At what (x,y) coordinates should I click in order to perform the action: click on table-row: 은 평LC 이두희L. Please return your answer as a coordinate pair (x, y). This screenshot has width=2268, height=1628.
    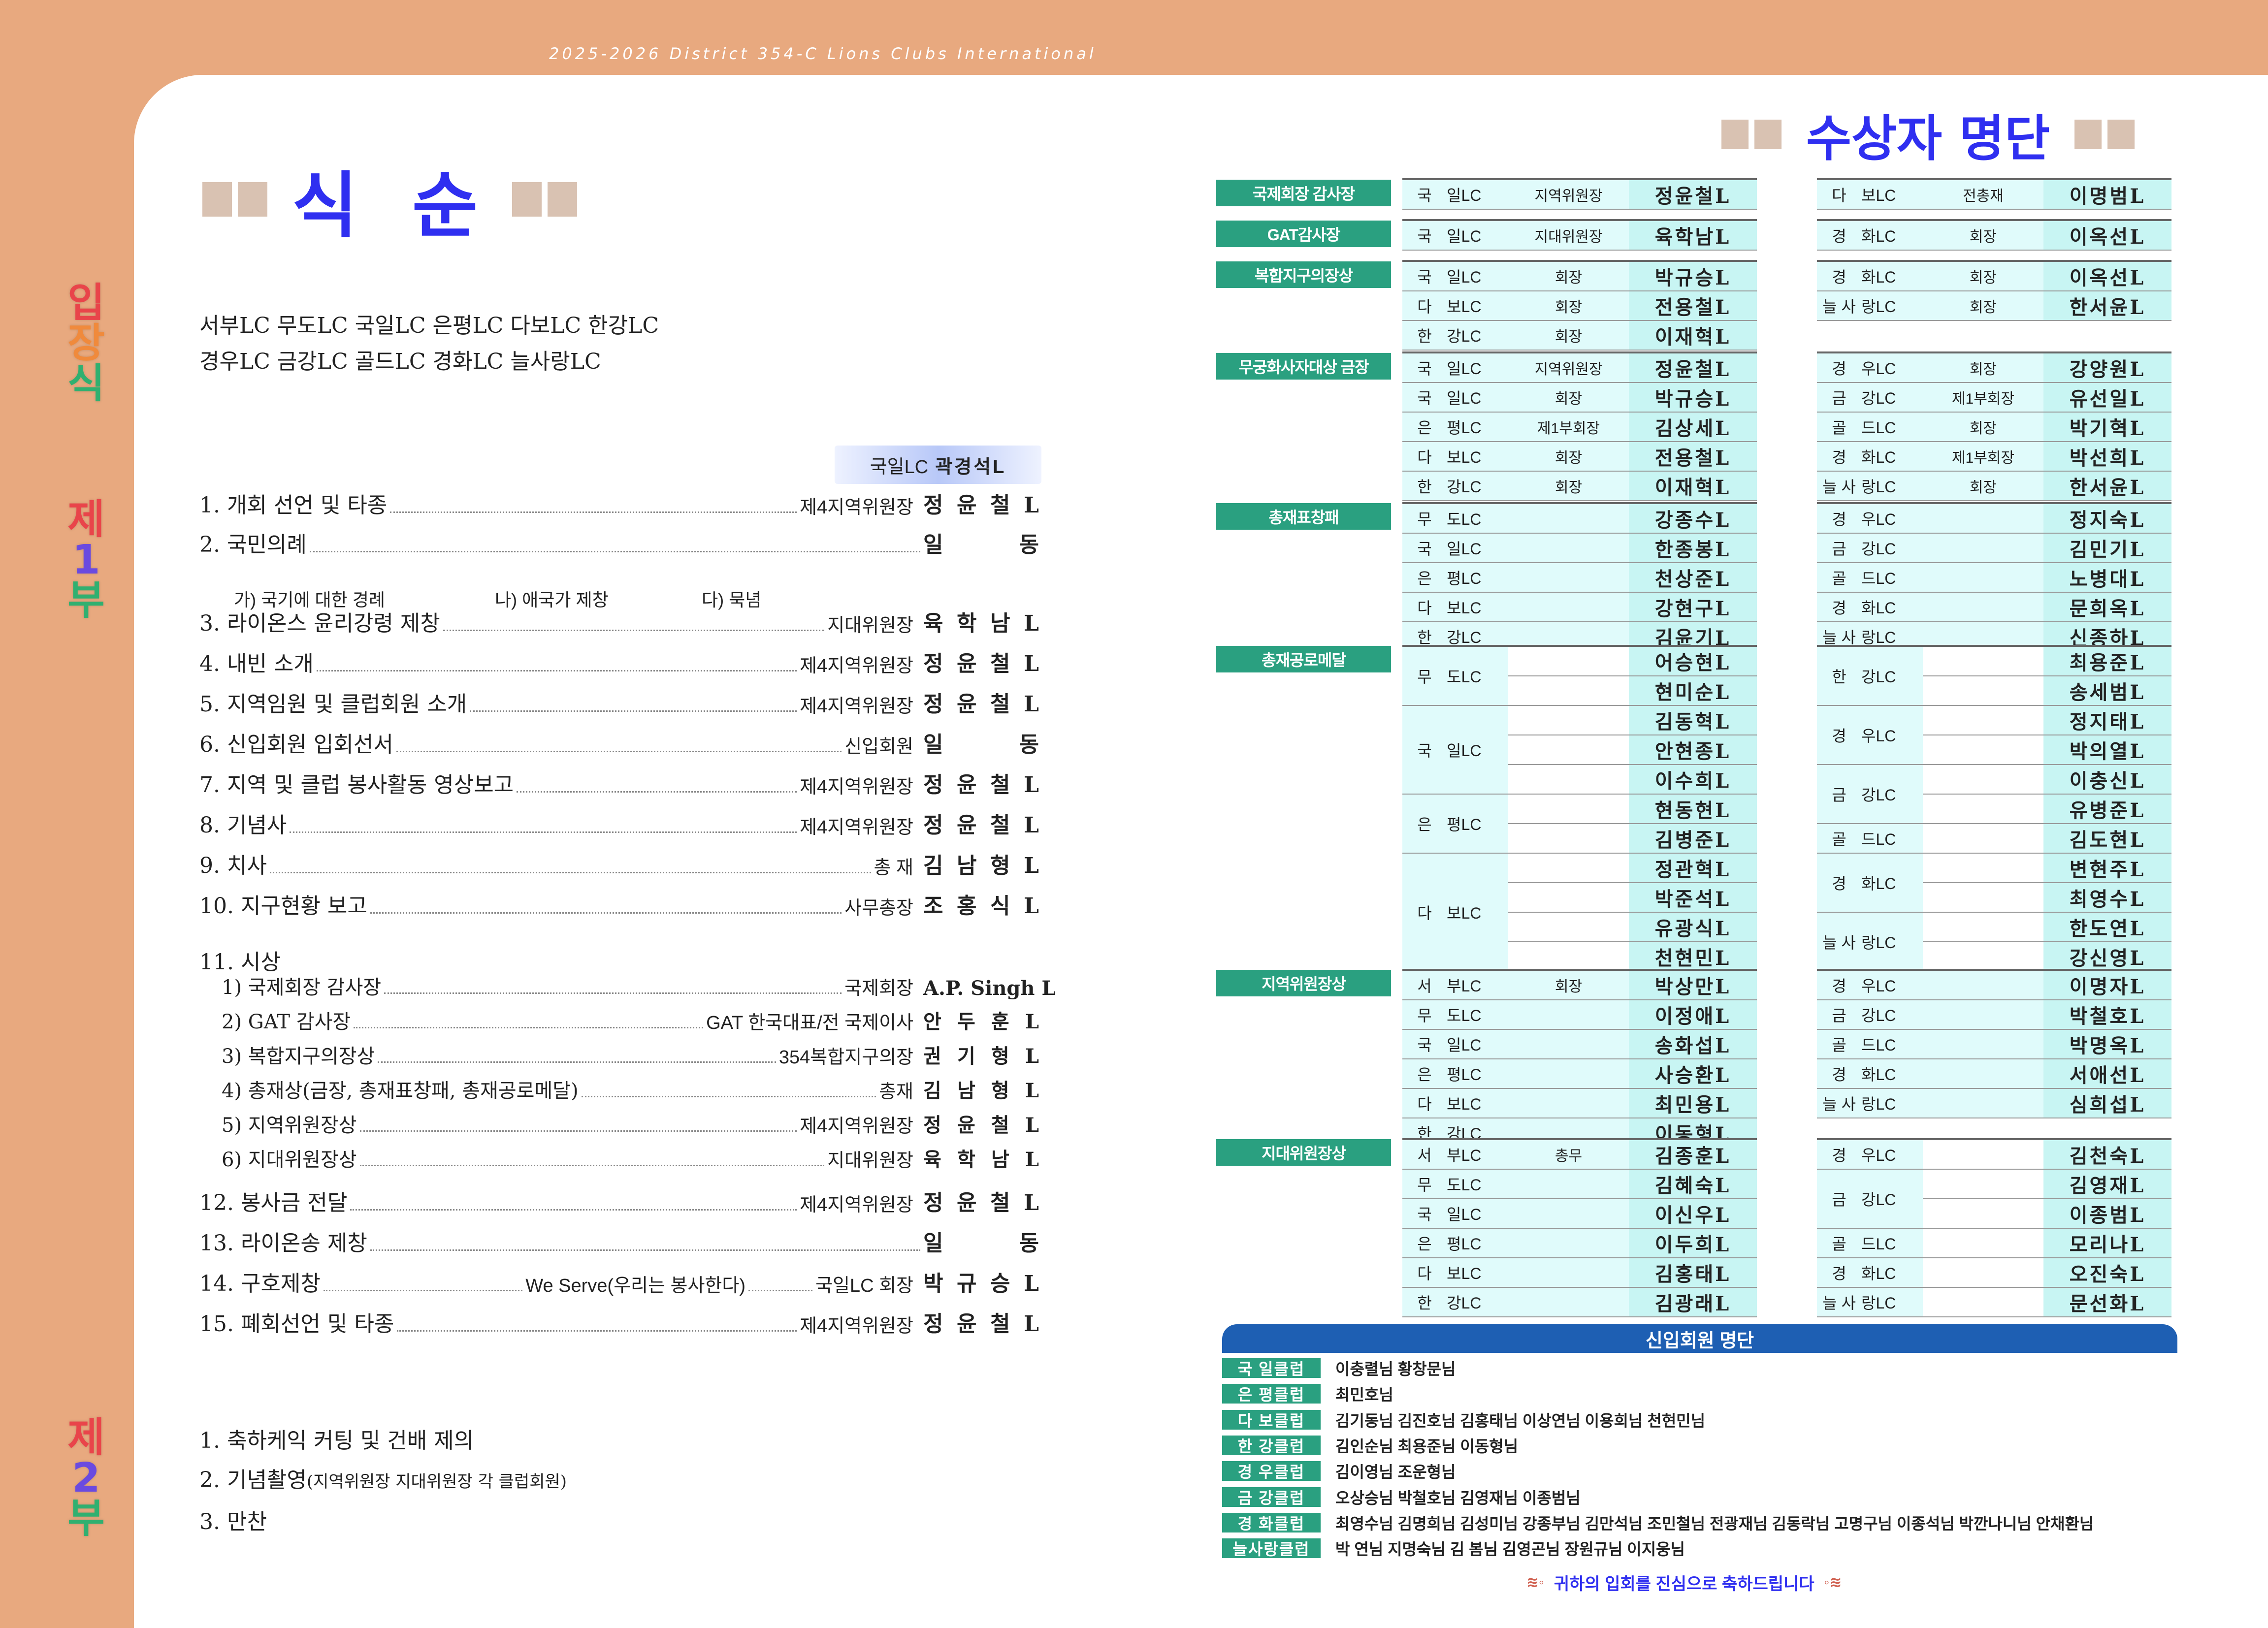
    Looking at the image, I should click on (1579, 1243).